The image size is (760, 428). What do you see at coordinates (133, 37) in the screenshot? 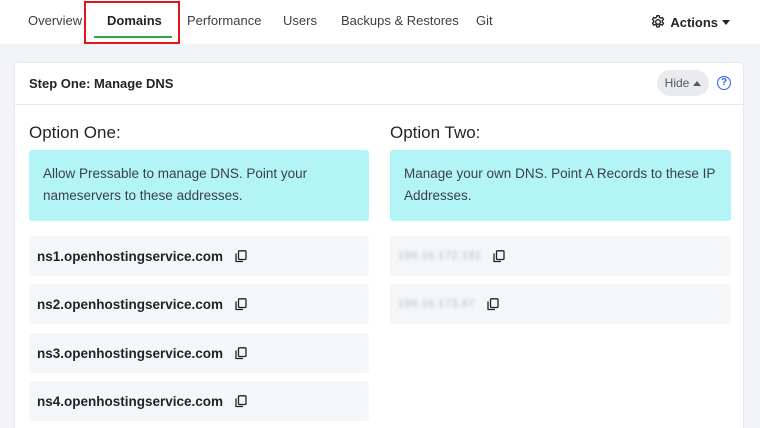
I see `active-tab-underline` at bounding box center [133, 37].